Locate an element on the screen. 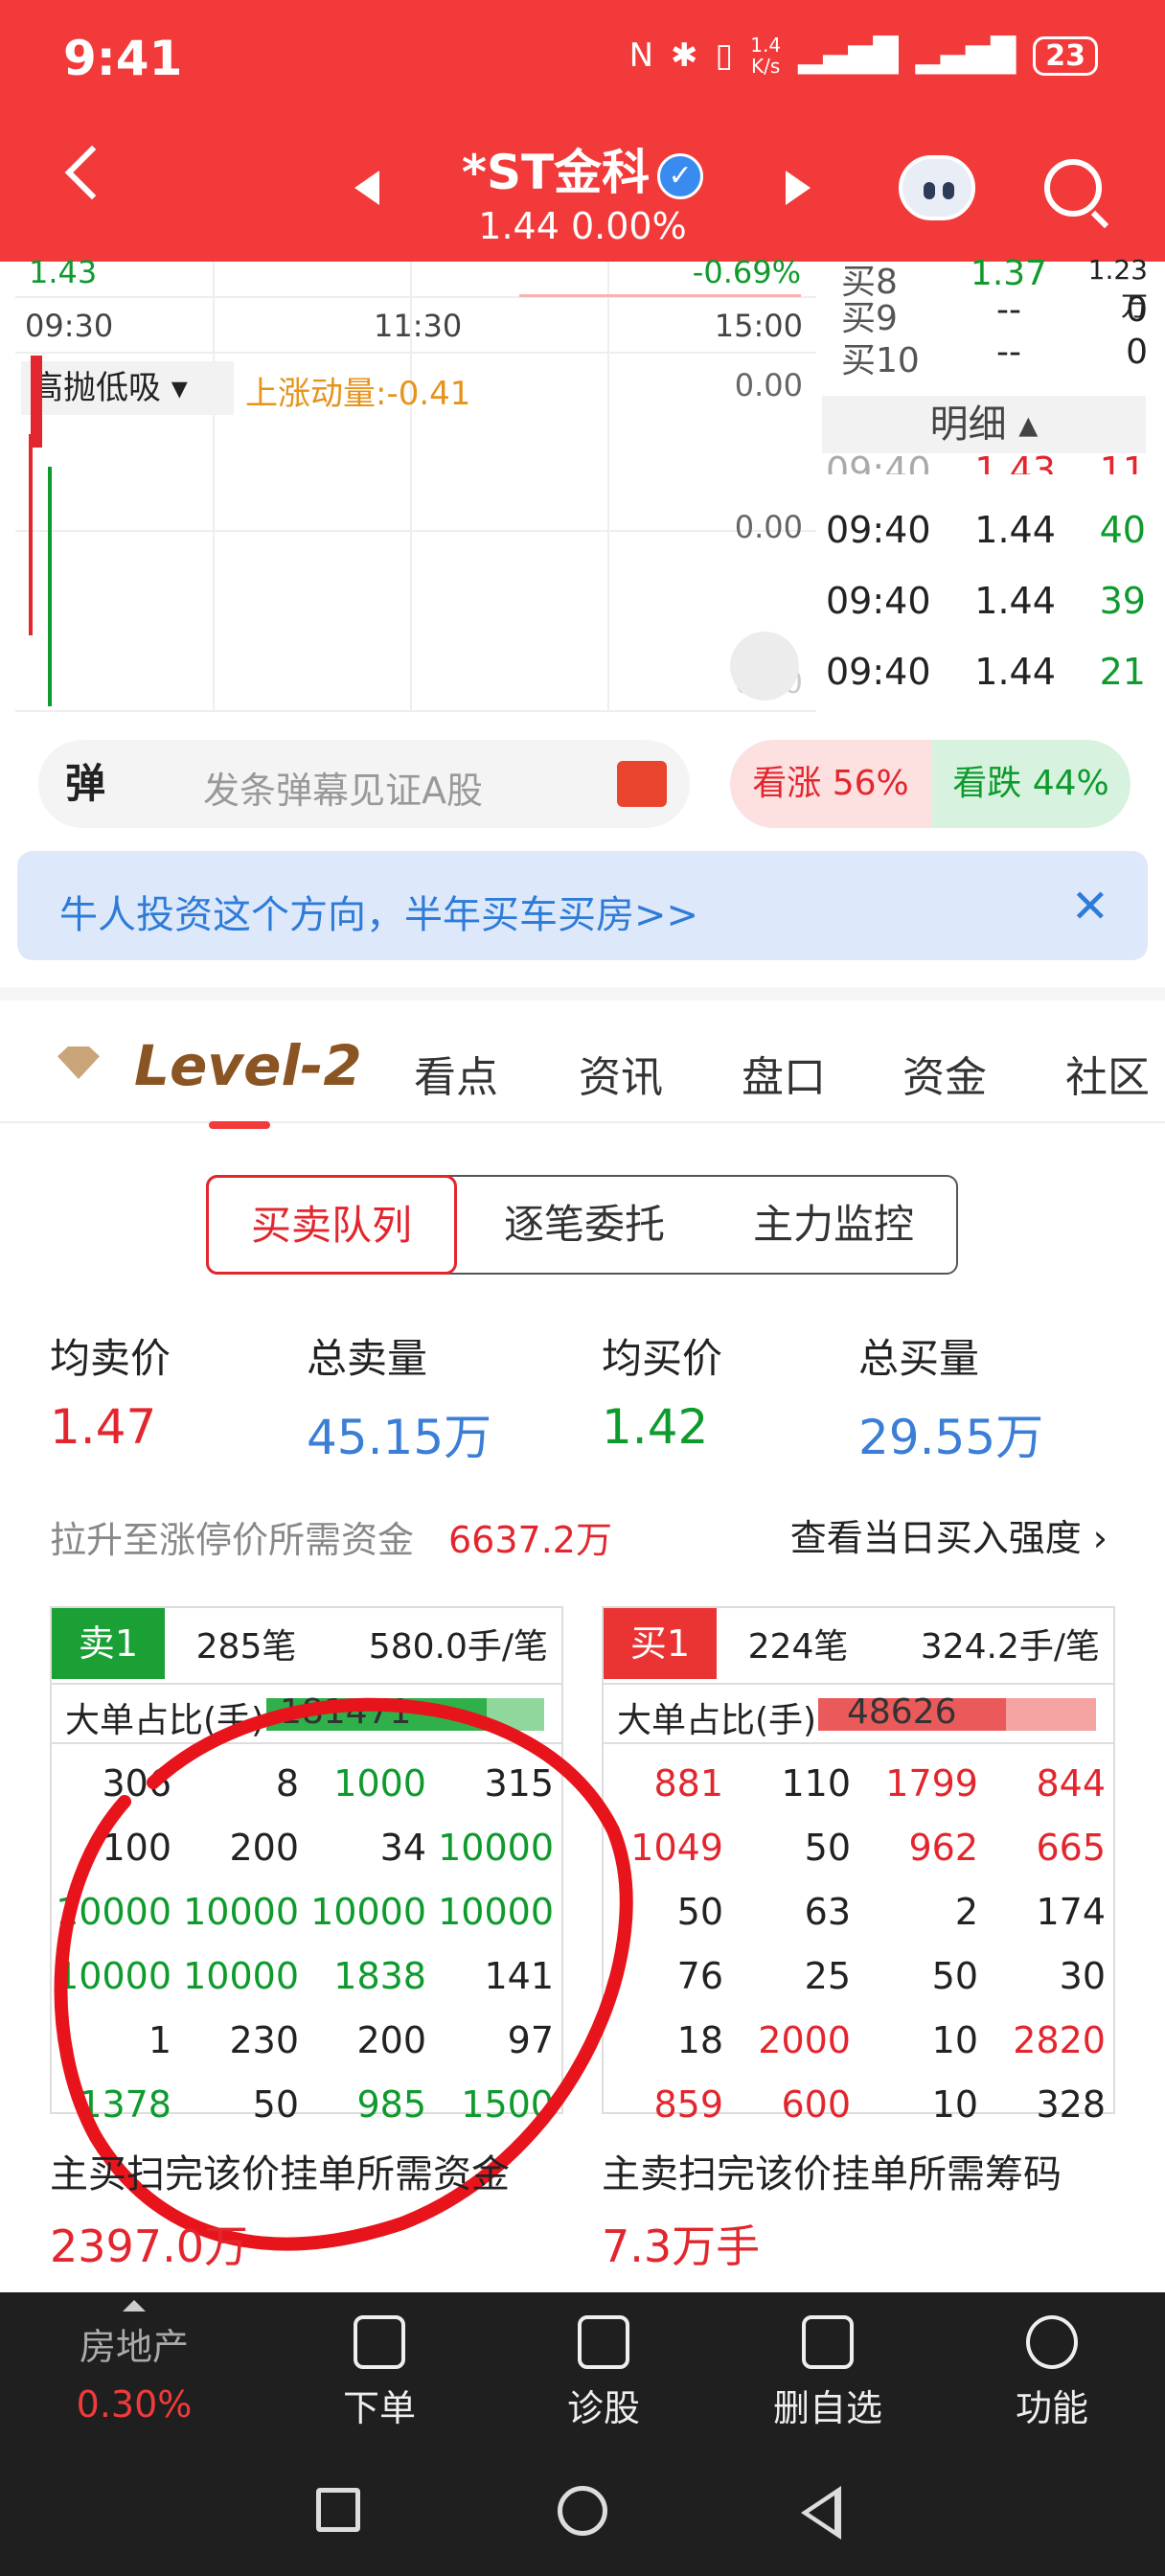 The height and width of the screenshot is (2576, 1165). tick-row: 09:40 1.44 39 is located at coordinates (986, 601).